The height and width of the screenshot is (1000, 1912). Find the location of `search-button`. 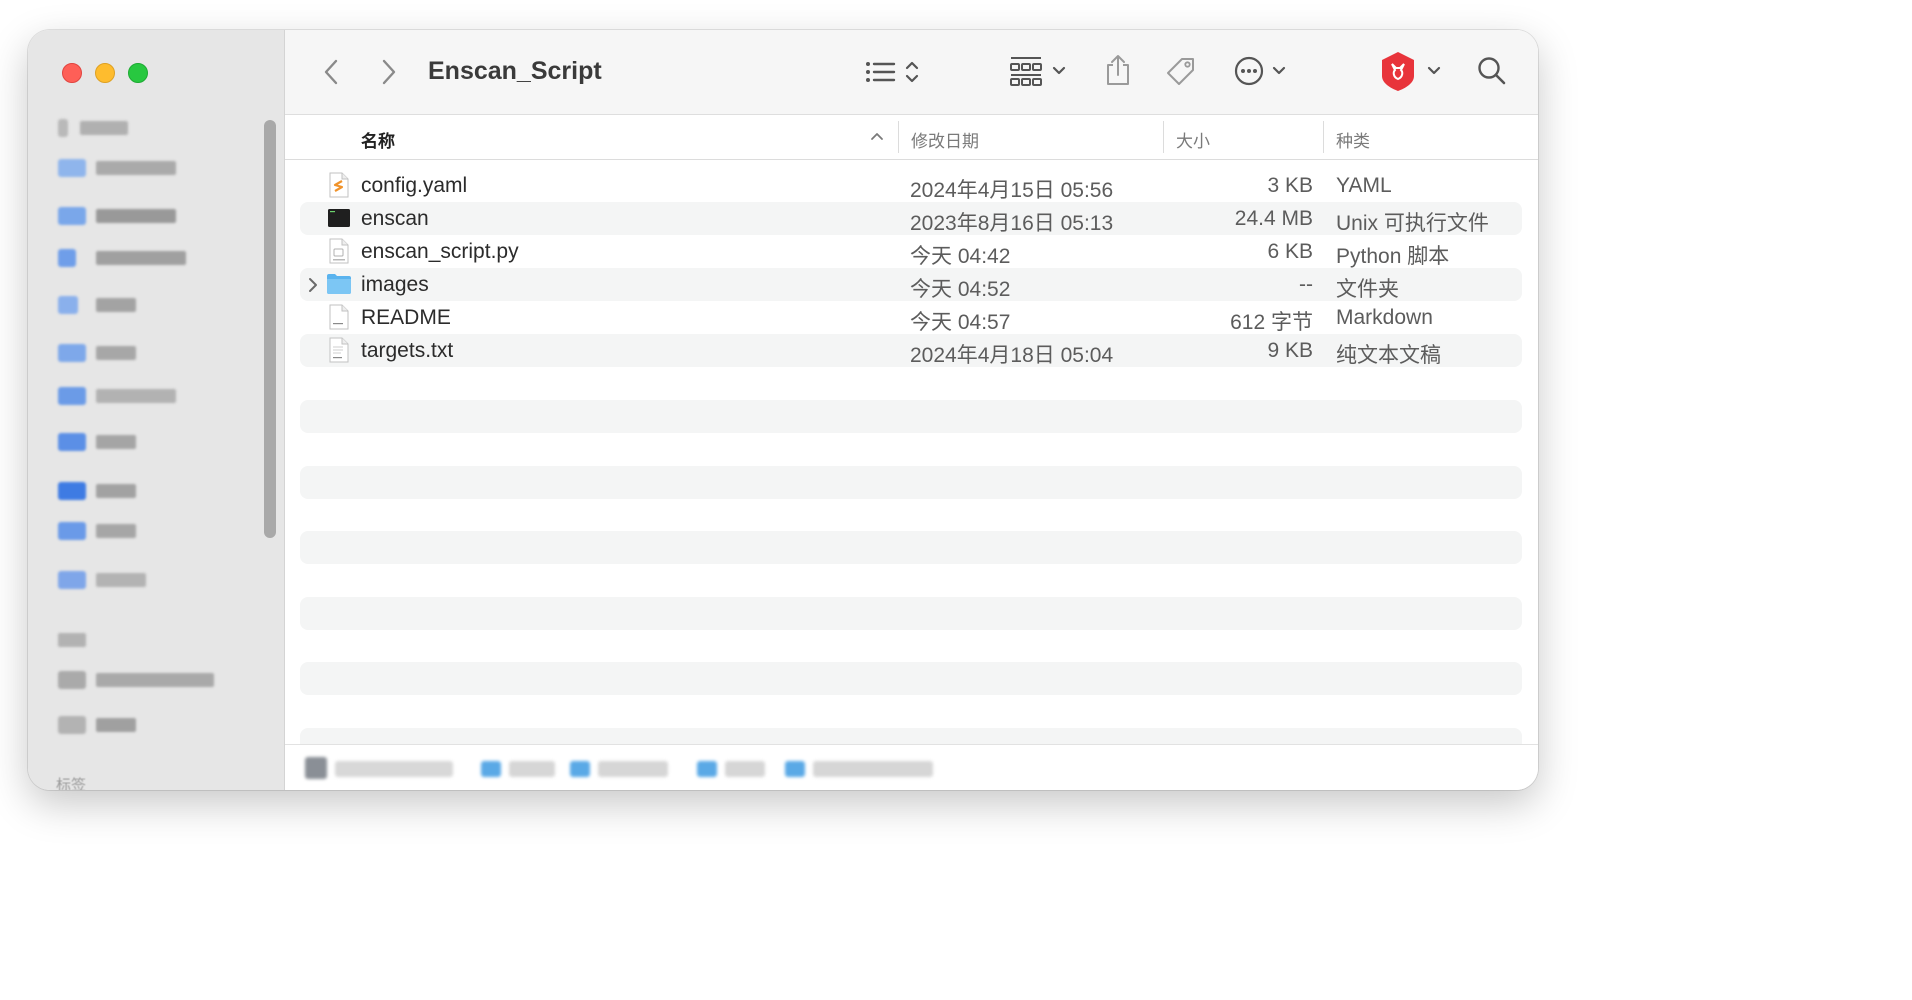

search-button is located at coordinates (1492, 71).